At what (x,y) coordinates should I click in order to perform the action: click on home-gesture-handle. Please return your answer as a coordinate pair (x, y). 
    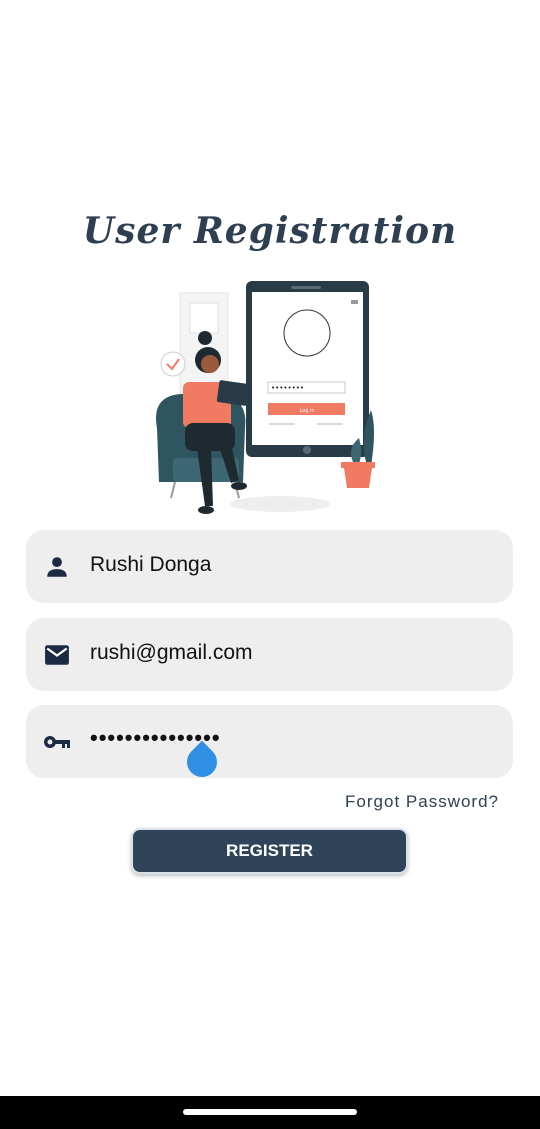
    Looking at the image, I should click on (270, 1112).